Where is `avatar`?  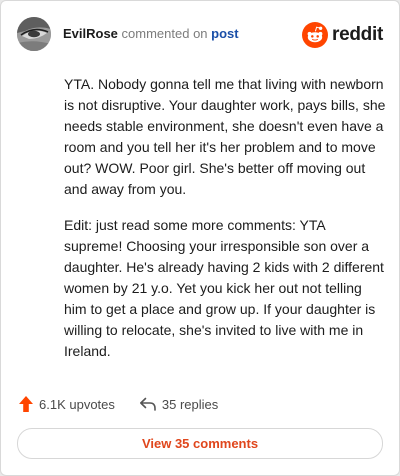 avatar is located at coordinates (34, 34).